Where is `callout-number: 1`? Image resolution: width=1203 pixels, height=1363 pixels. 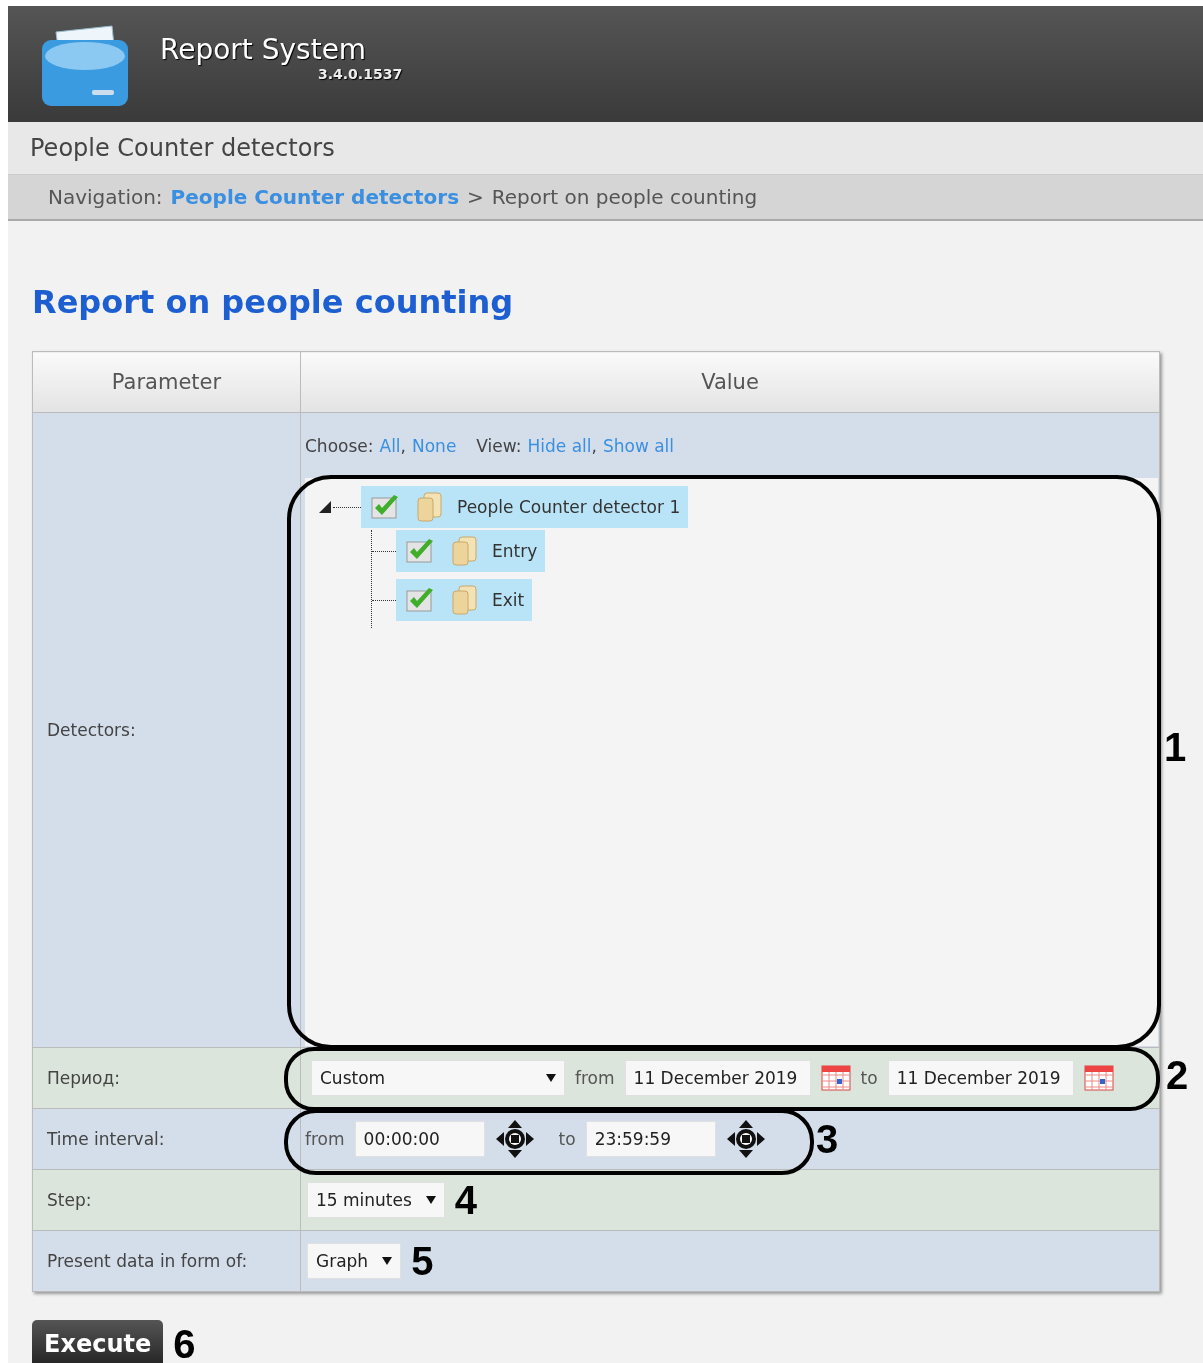
callout-number: 1 is located at coordinates (1175, 747).